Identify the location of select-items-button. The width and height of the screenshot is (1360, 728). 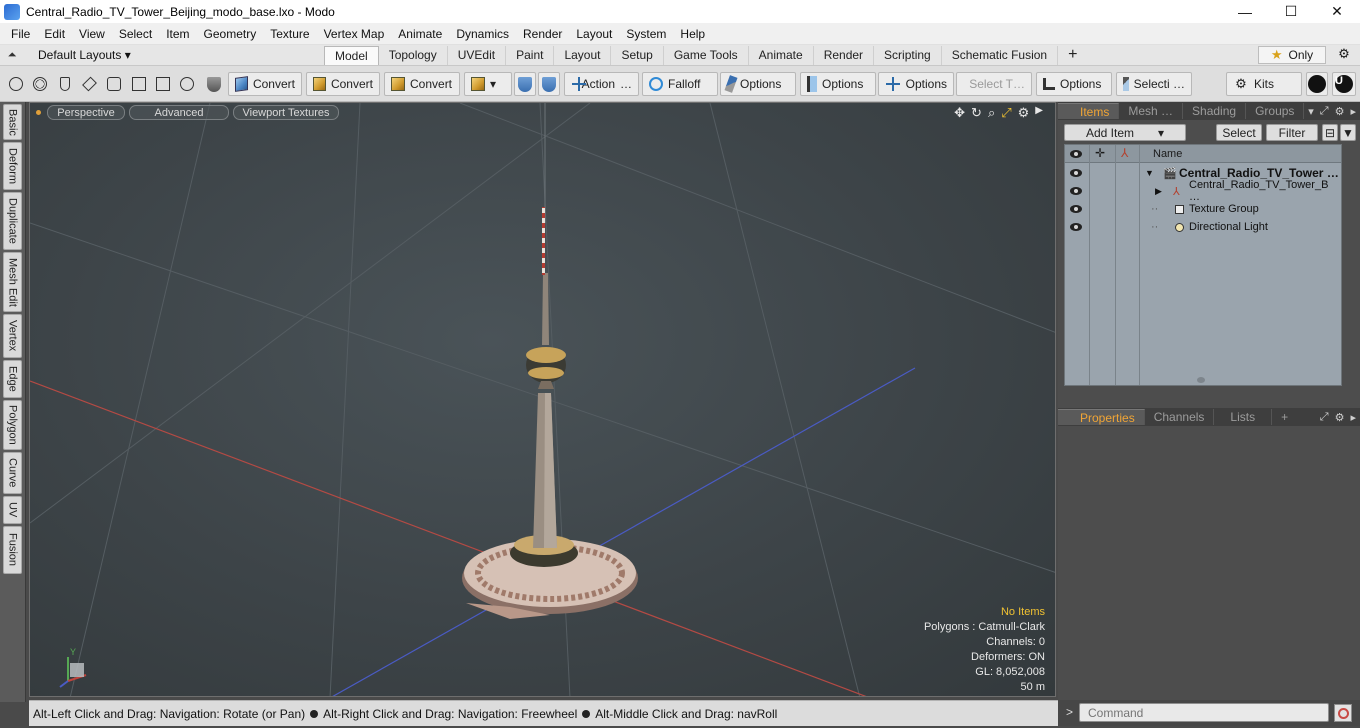
(89, 84).